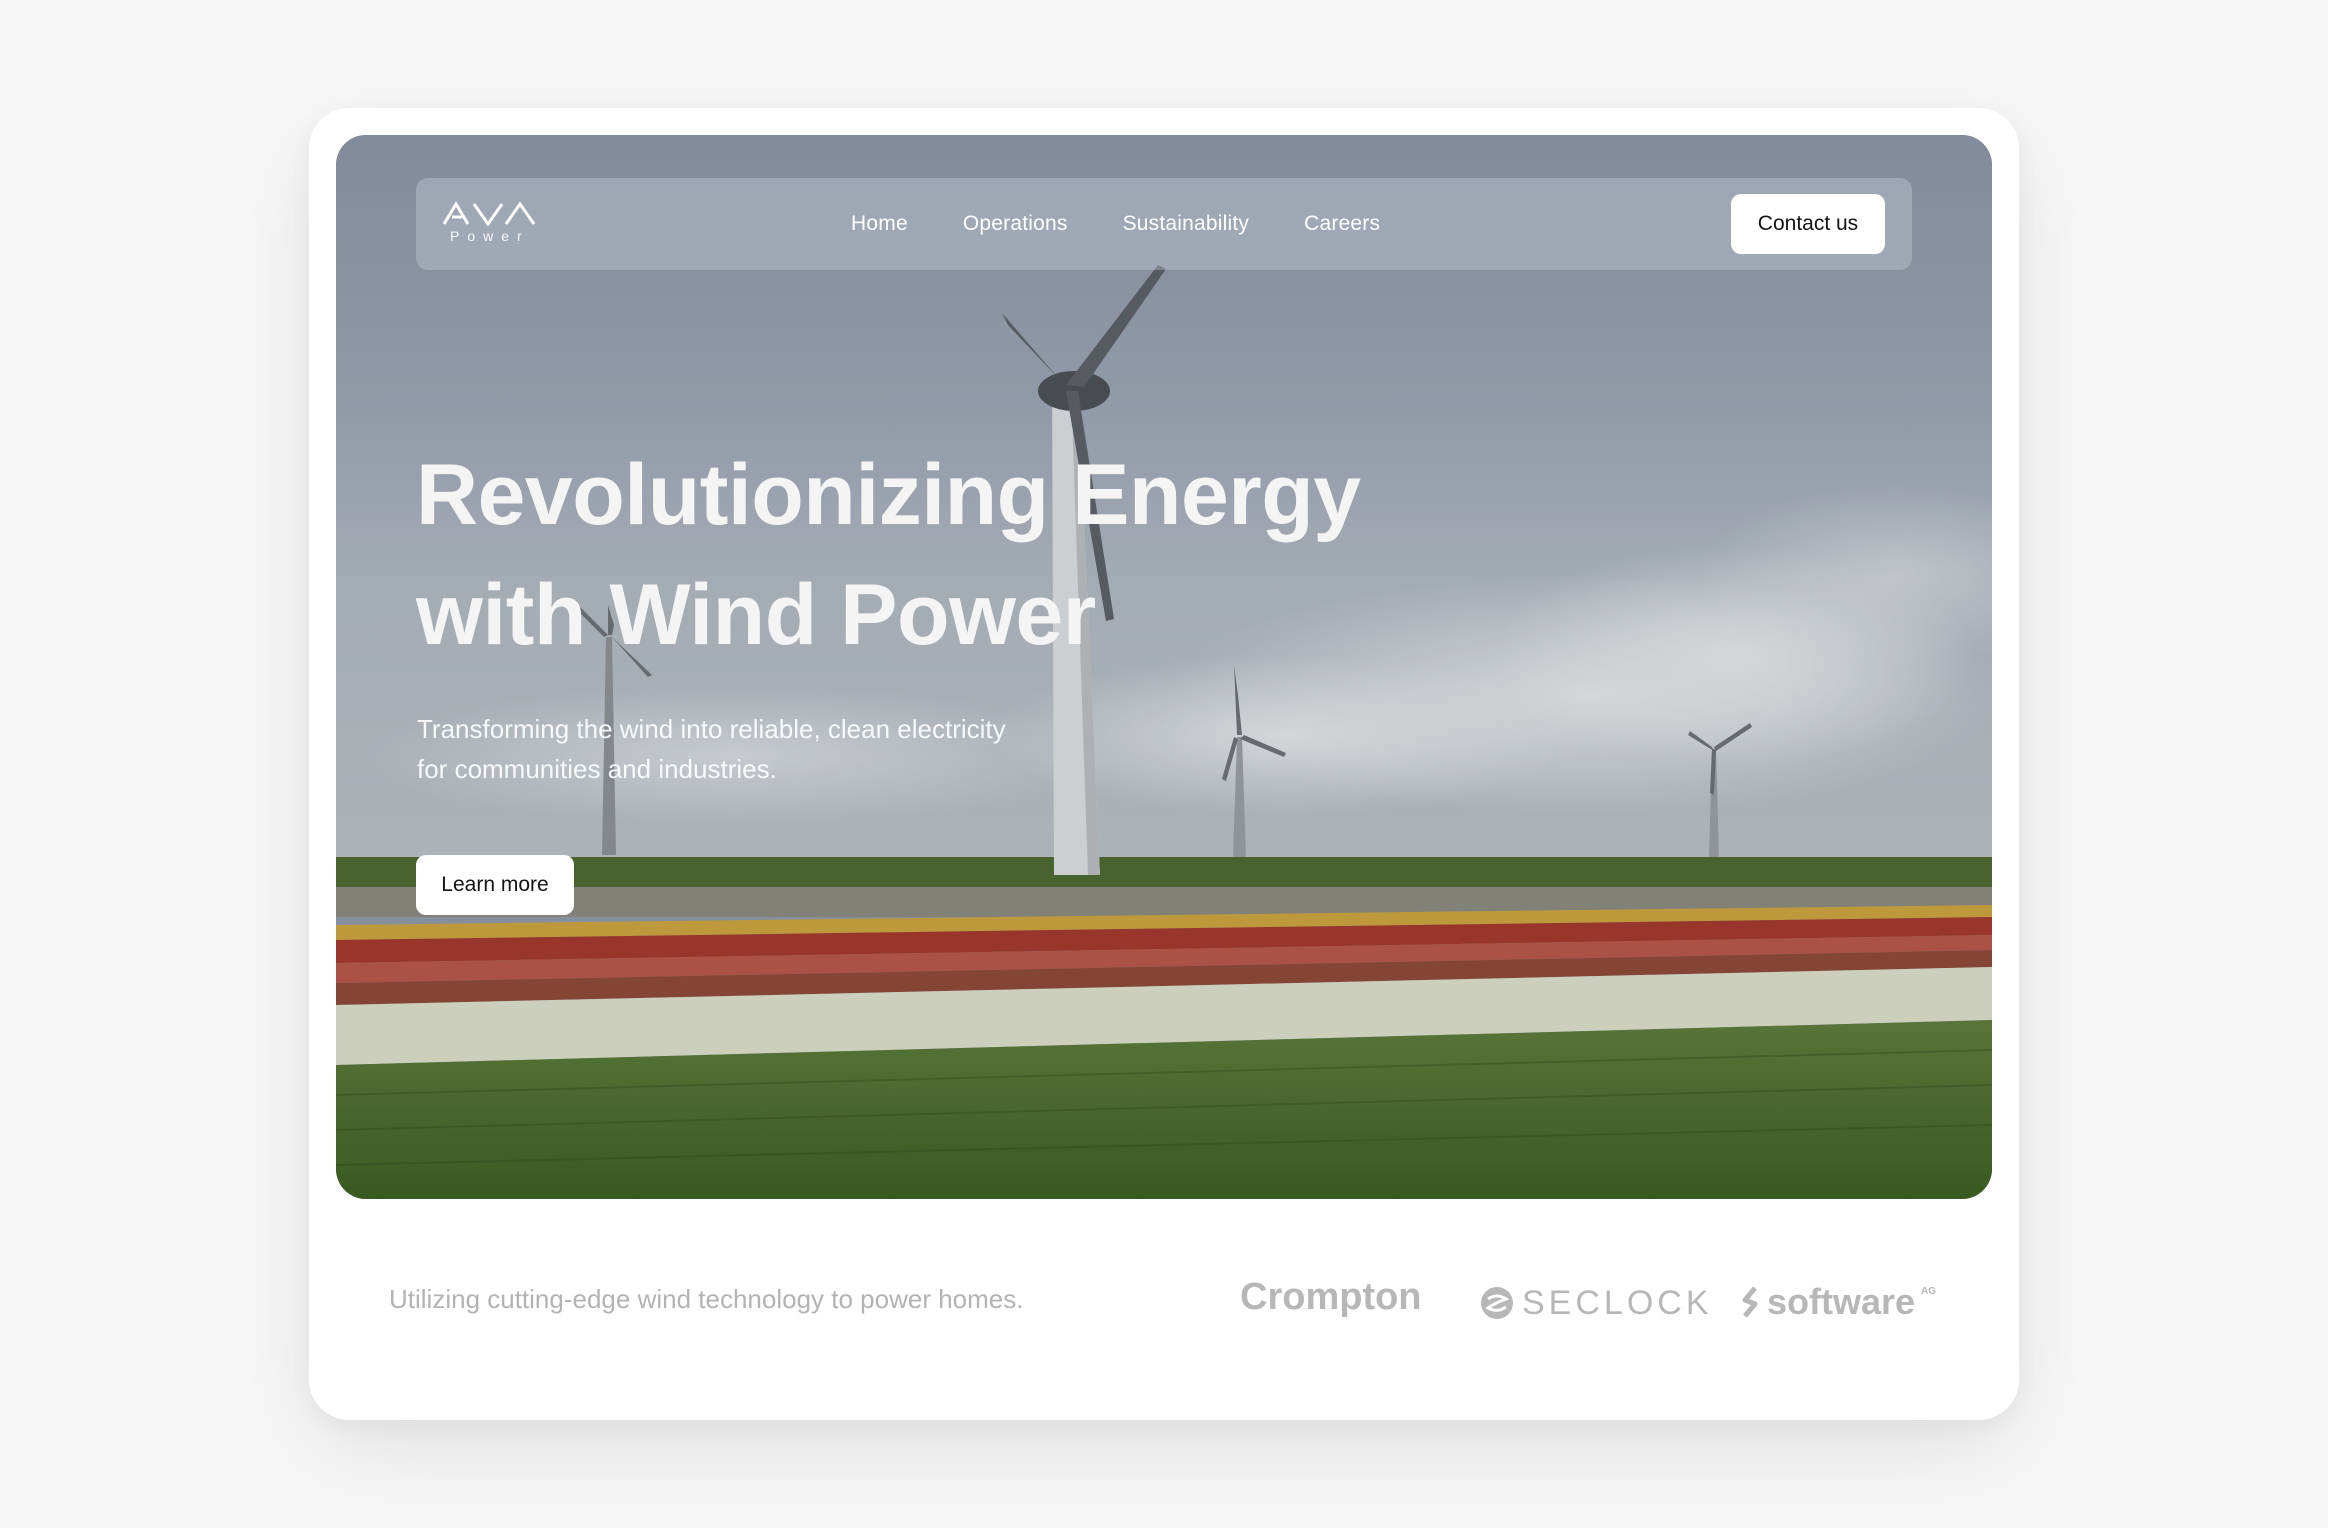  What do you see at coordinates (879, 224) in the screenshot?
I see `nav-link-home: Home` at bounding box center [879, 224].